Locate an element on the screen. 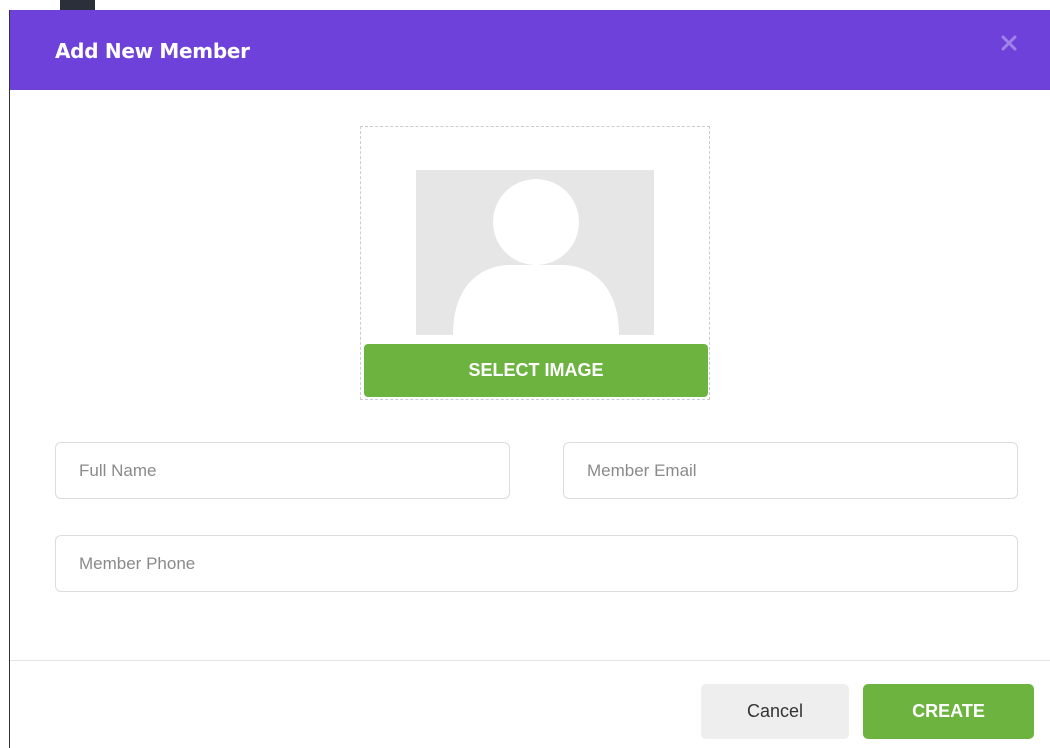 Image resolution: width=1050 pixels, height=748 pixels. footer-divider is located at coordinates (530, 660).